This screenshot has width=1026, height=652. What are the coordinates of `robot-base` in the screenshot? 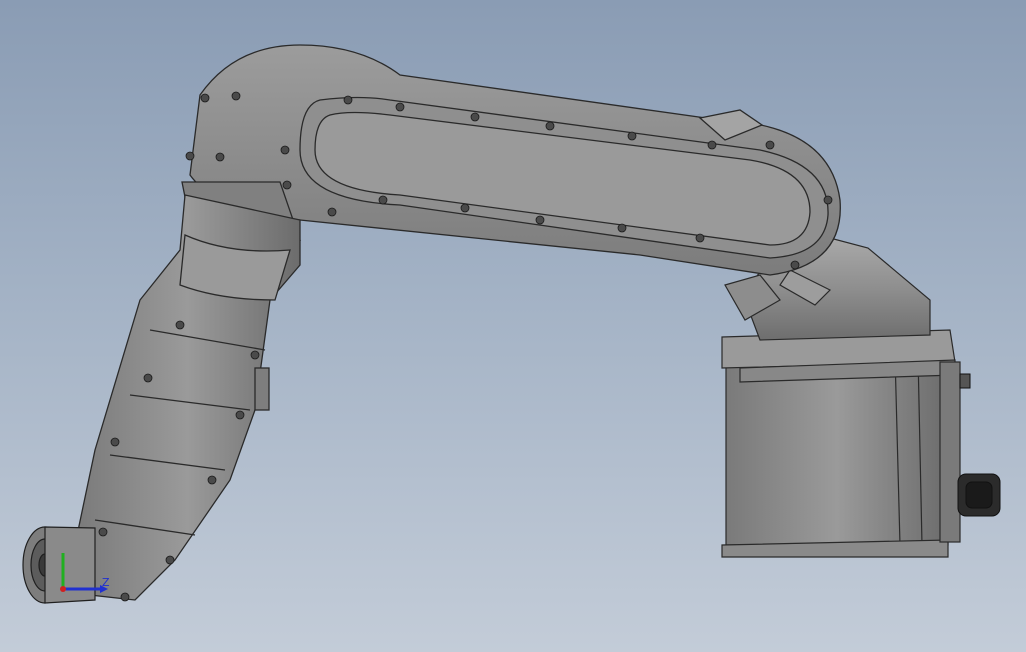 It's located at (841, 443).